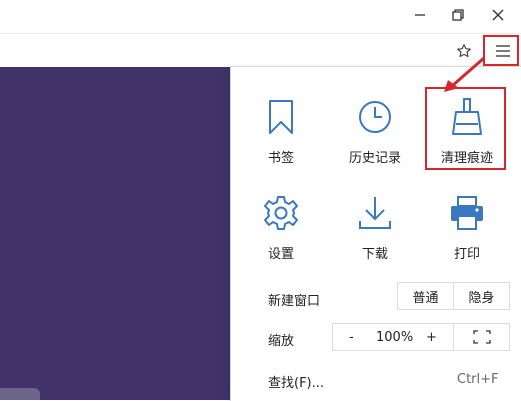 The height and width of the screenshot is (401, 521). I want to click on annotation-arrow, so click(464, 74).